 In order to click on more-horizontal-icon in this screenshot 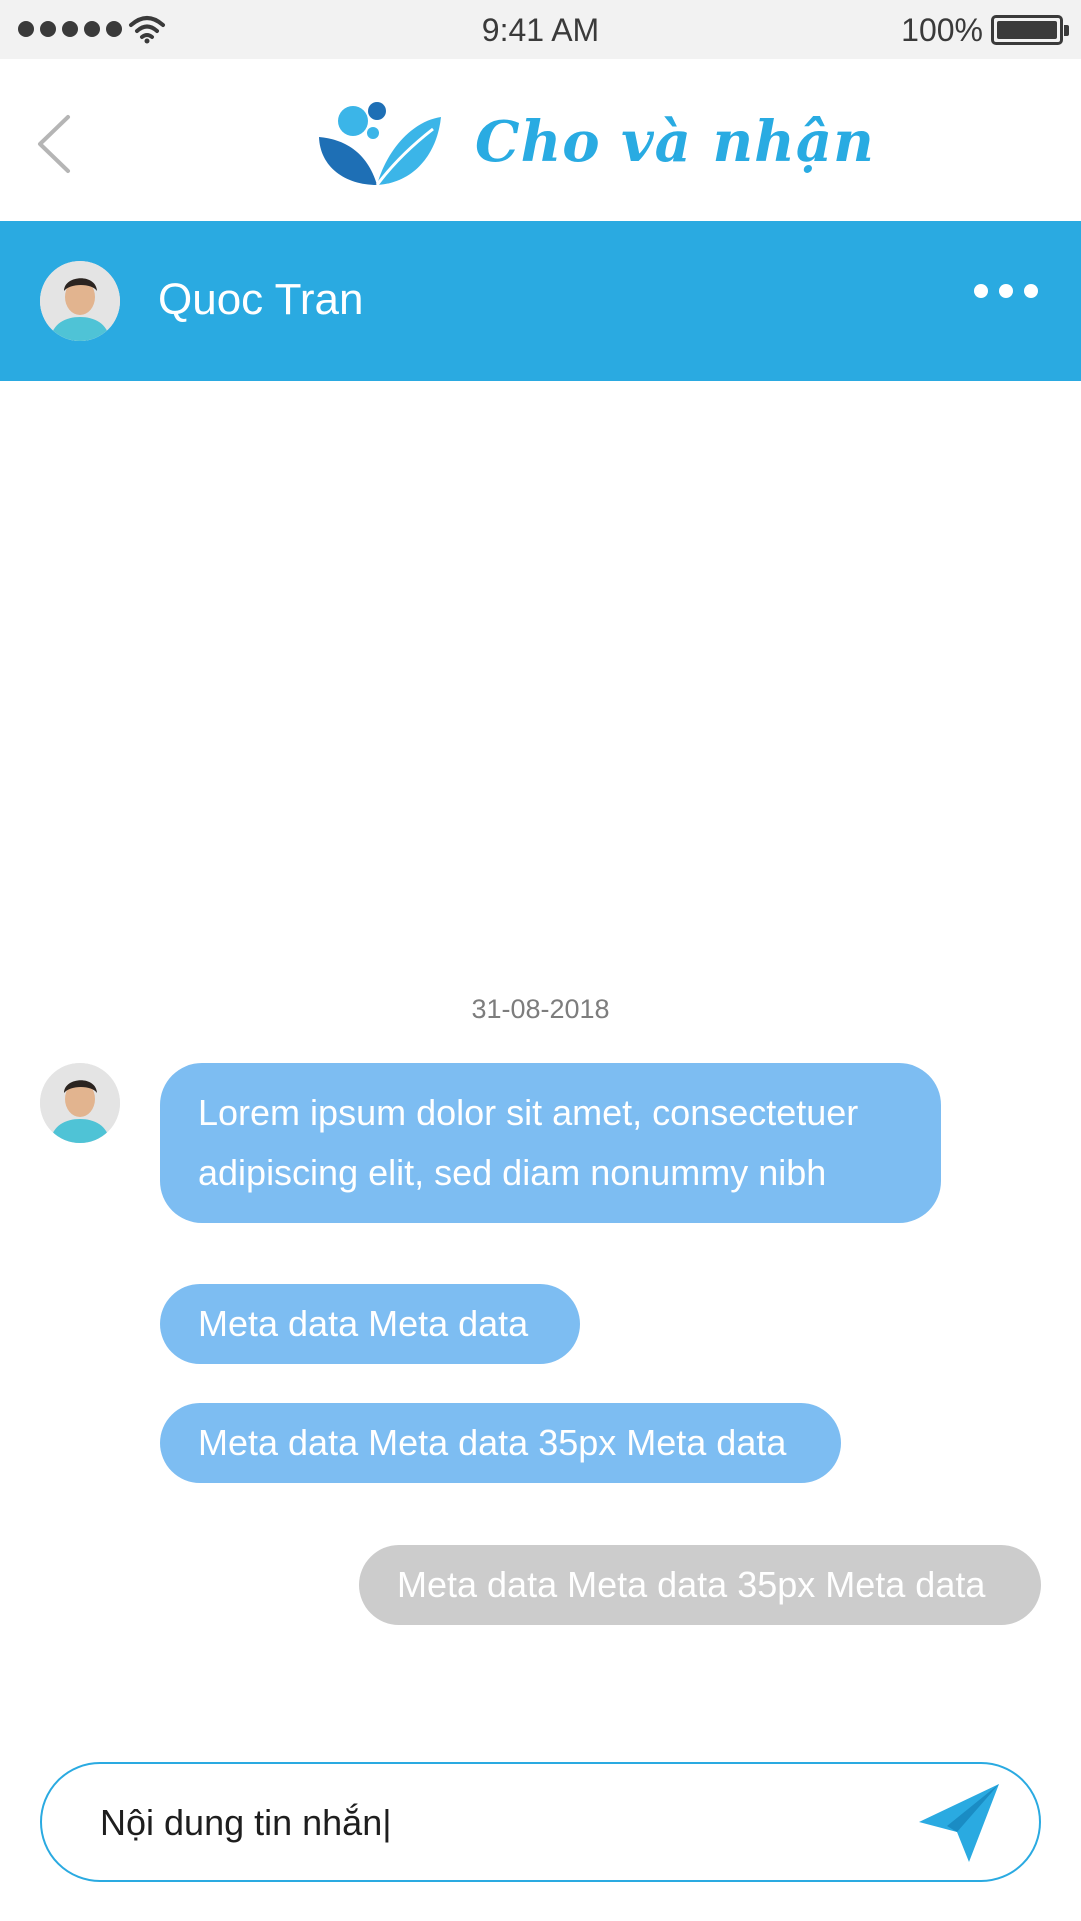, I will do `click(1006, 291)`.